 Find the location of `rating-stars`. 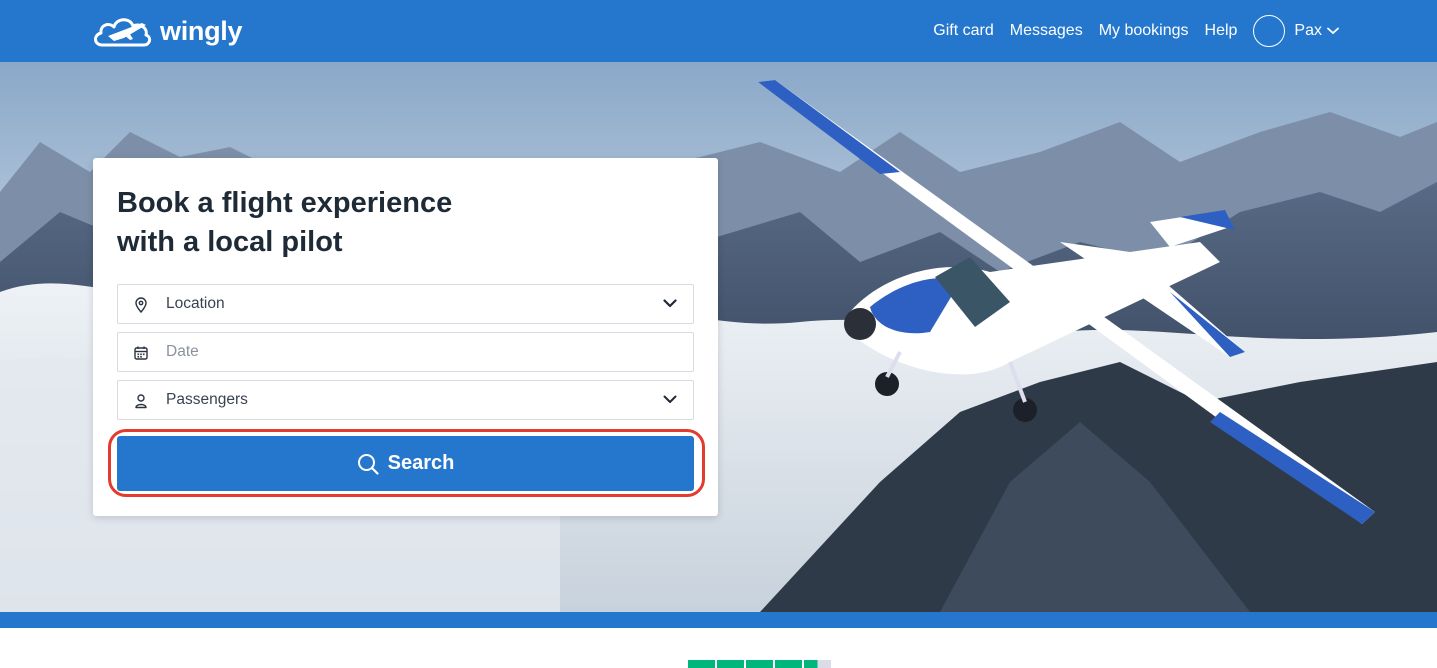

rating-stars is located at coordinates (760, 664).